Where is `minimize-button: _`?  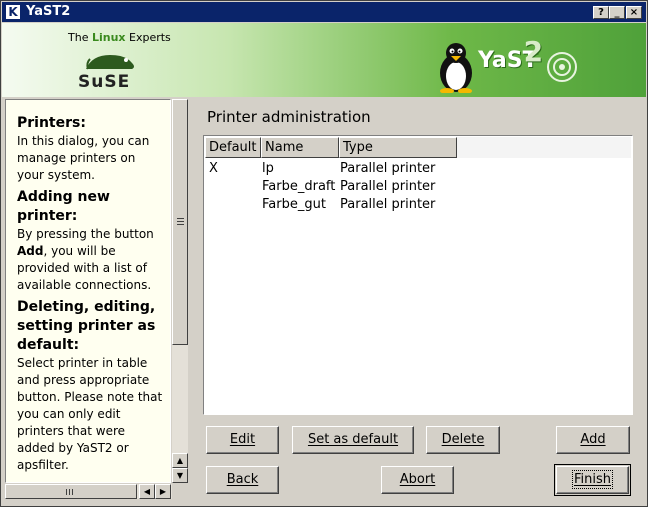 minimize-button: _ is located at coordinates (617, 12).